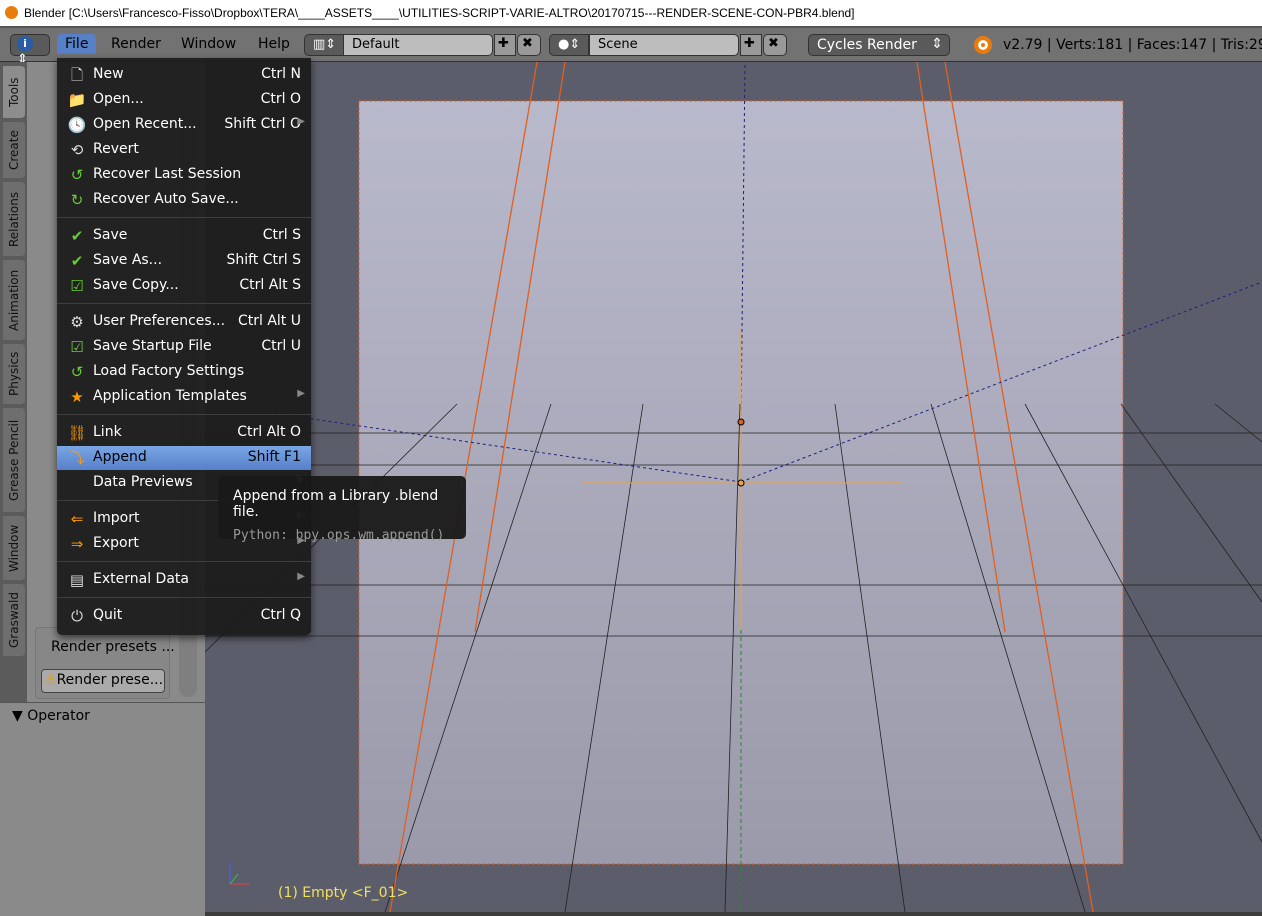 The image size is (1262, 916). I want to click on menu-render: Render, so click(136, 44).